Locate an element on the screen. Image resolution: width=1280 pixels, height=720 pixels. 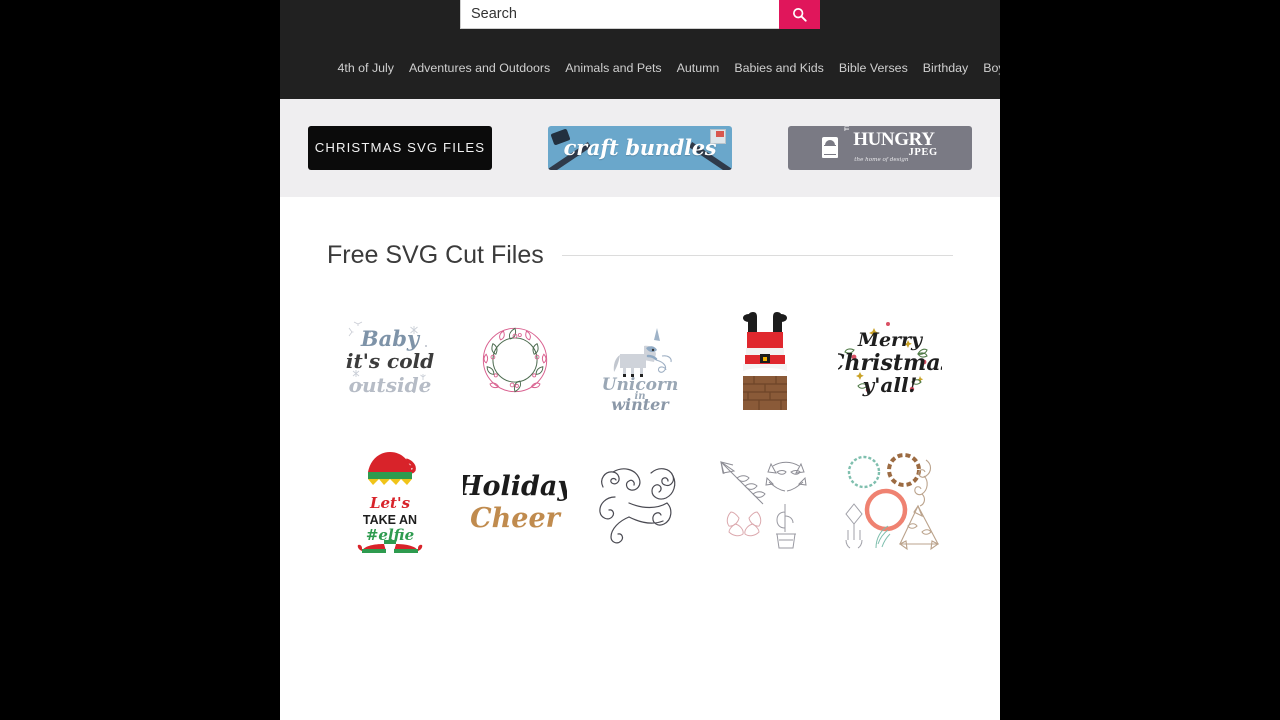
svg-thumbnail-holiday-cheer: Holiday Cheer is located at coordinates (514, 500).